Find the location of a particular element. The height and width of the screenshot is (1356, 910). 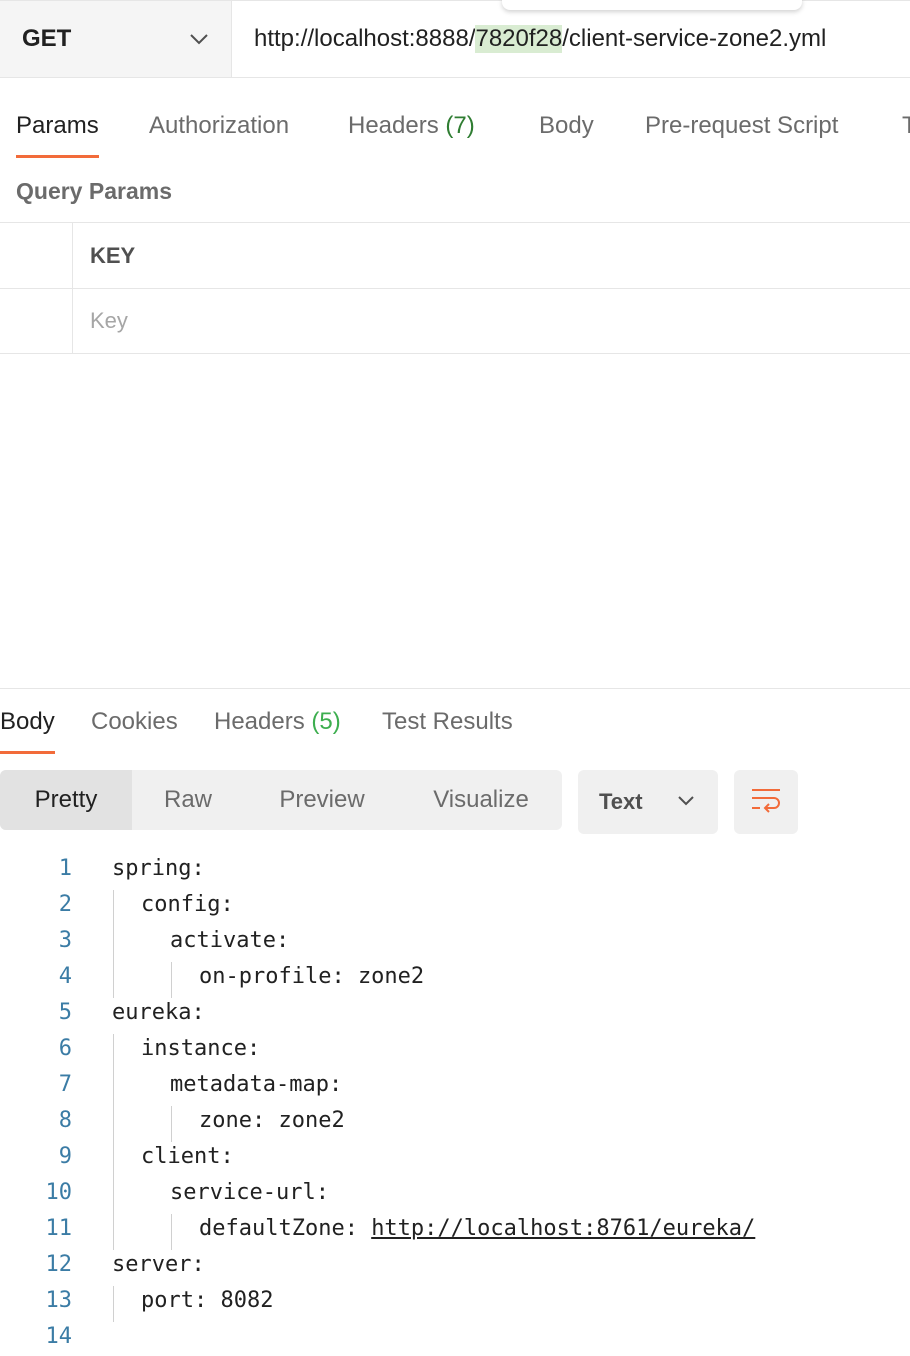

line-number: 9 is located at coordinates (65, 1156).